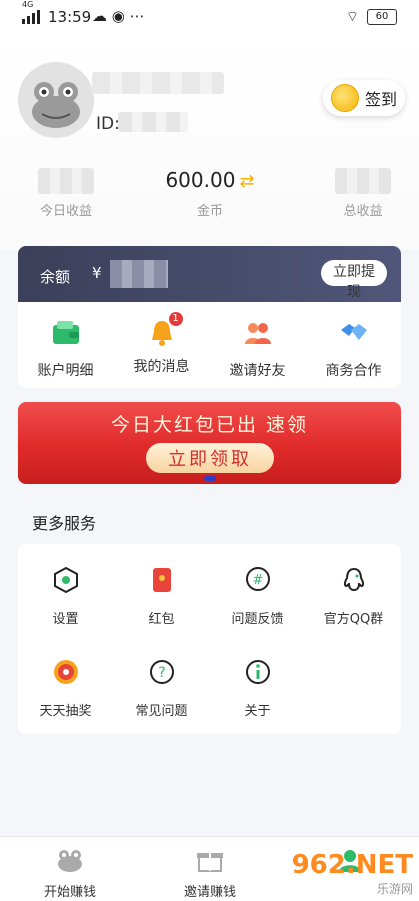 The image size is (419, 901). I want to click on service-faq: ? 常见问题, so click(161, 688).